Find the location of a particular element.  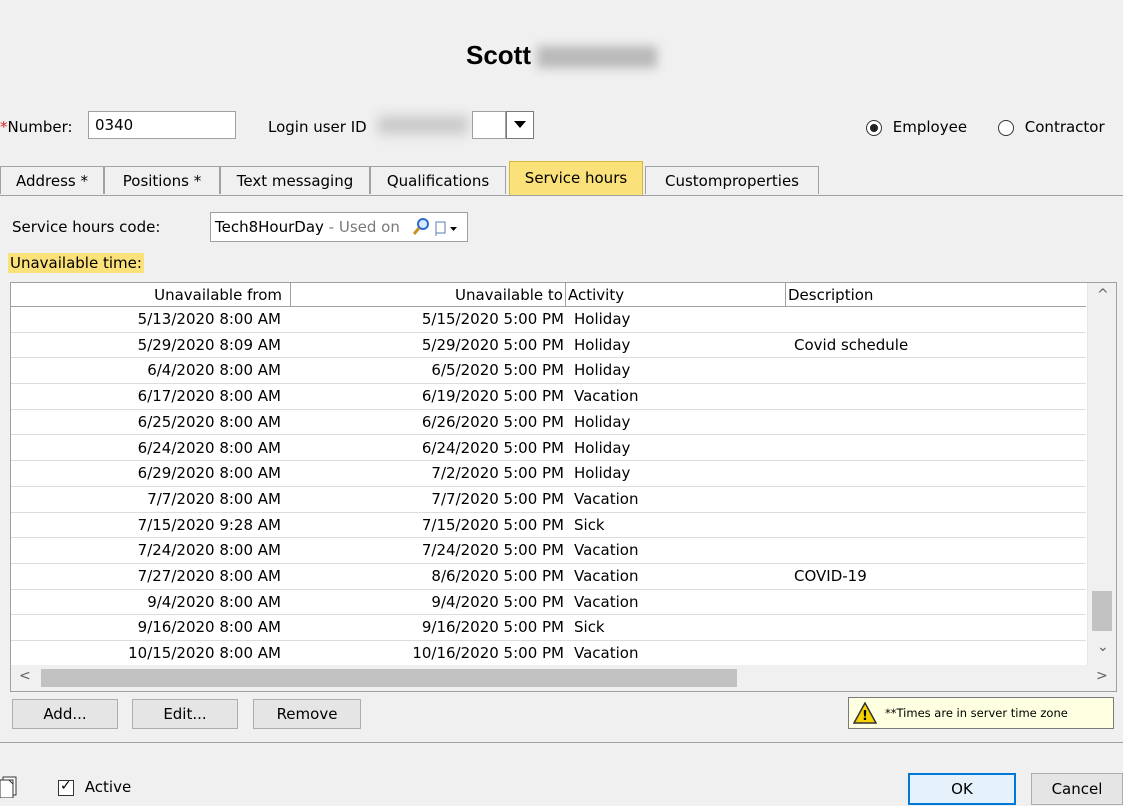

contractor-radio-circle is located at coordinates (1006, 127).